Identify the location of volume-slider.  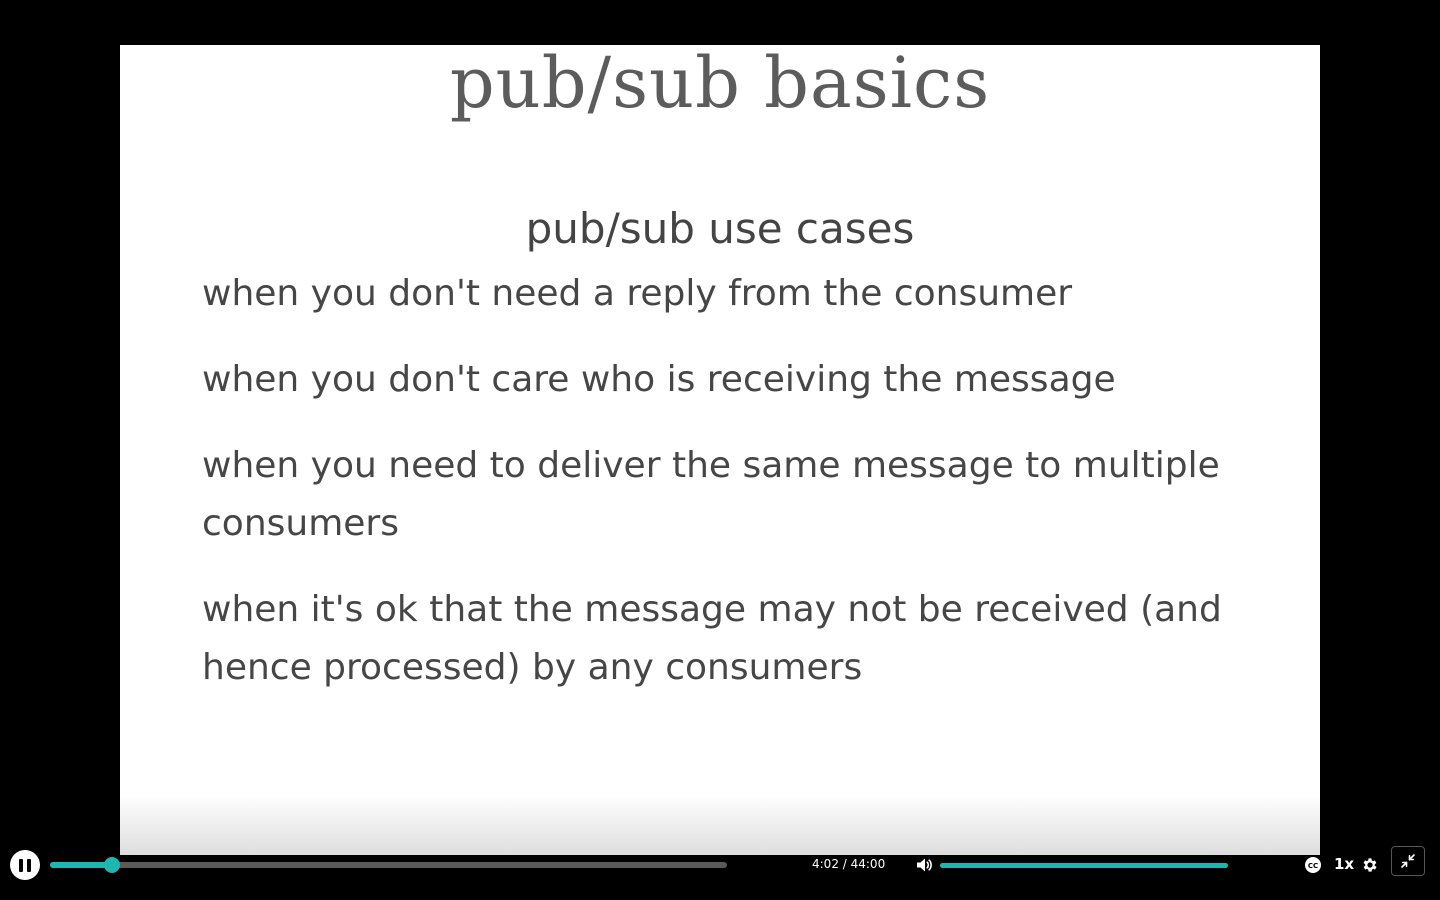
(1084, 865).